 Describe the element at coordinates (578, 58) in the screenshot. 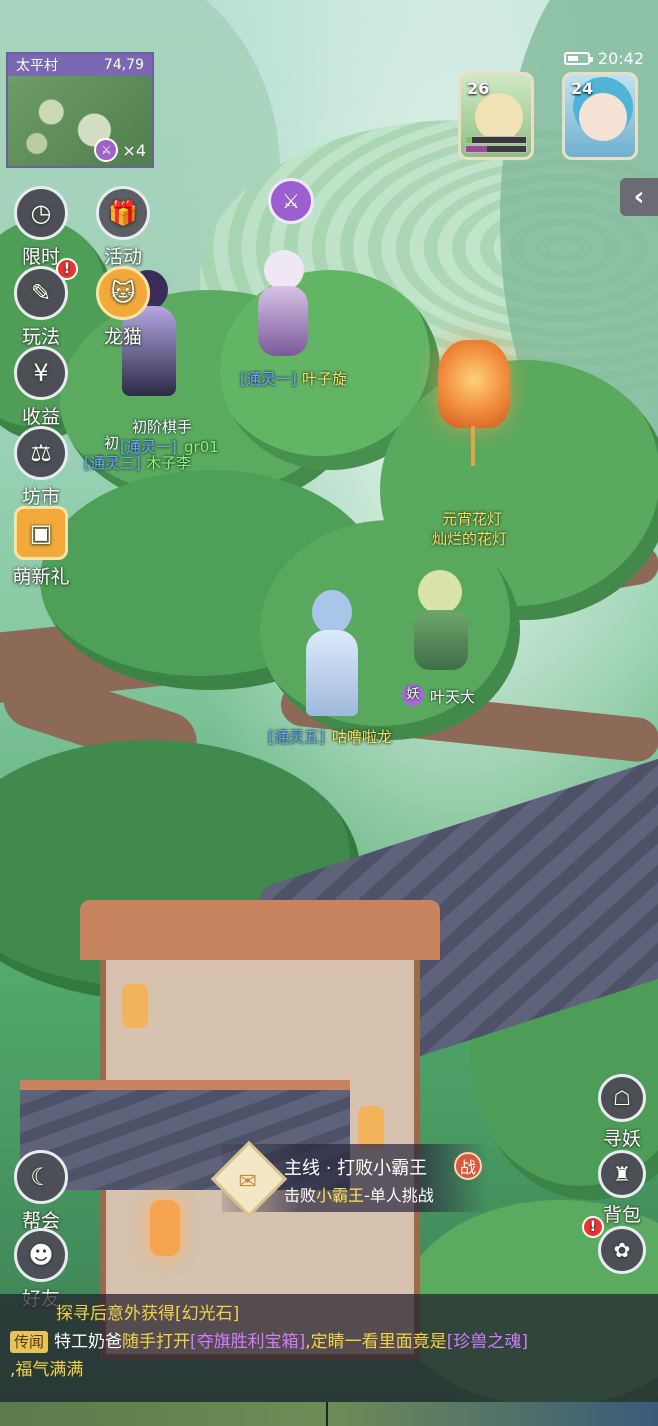

I see `battery-icon` at that location.